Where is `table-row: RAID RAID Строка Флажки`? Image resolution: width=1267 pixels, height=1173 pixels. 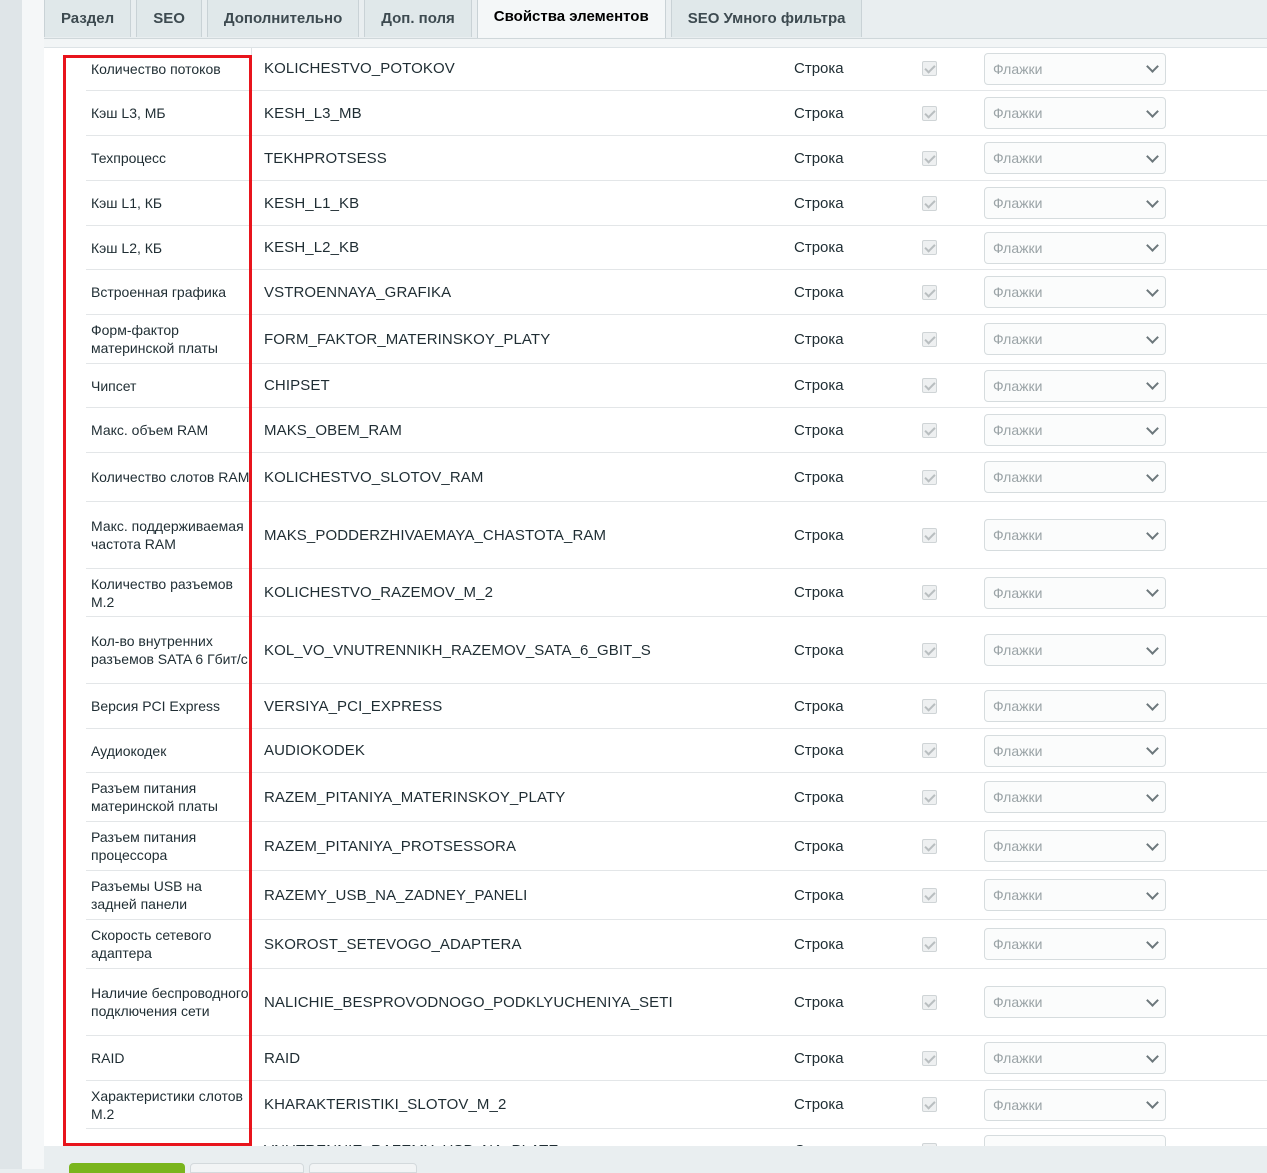
table-row: RAID RAID Строка Флажки is located at coordinates (676, 1058).